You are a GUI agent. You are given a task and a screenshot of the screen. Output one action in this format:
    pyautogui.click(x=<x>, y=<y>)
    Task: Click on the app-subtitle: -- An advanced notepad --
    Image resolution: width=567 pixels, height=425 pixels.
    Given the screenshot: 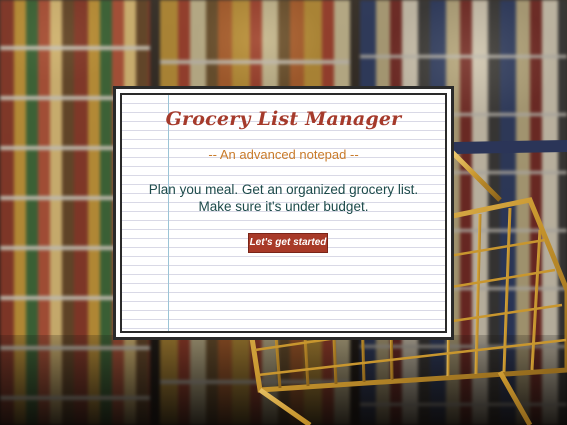 What is the action you would take?
    pyautogui.click(x=283, y=154)
    